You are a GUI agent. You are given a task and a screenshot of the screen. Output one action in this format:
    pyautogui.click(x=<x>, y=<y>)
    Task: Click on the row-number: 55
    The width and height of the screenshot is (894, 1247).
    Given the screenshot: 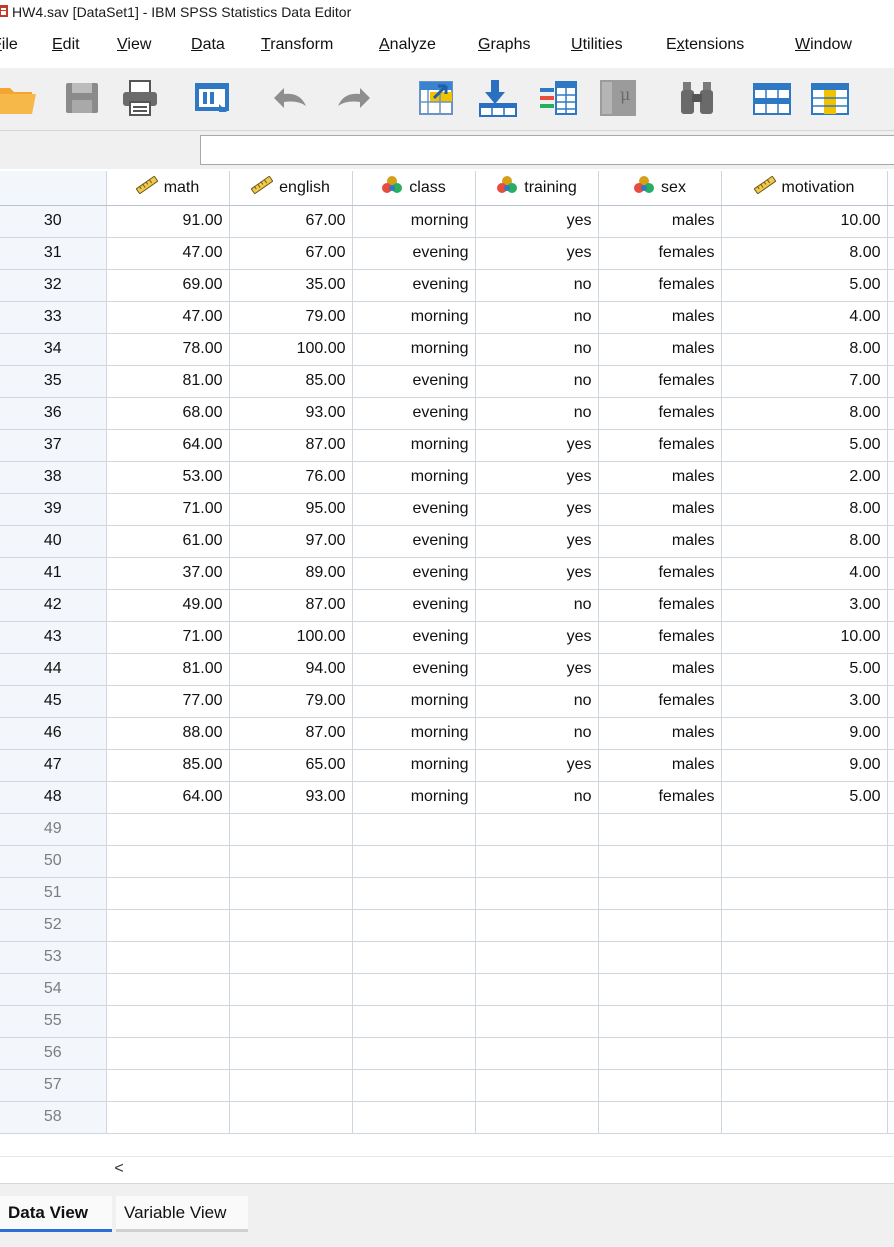 What is the action you would take?
    pyautogui.click(x=53, y=1021)
    